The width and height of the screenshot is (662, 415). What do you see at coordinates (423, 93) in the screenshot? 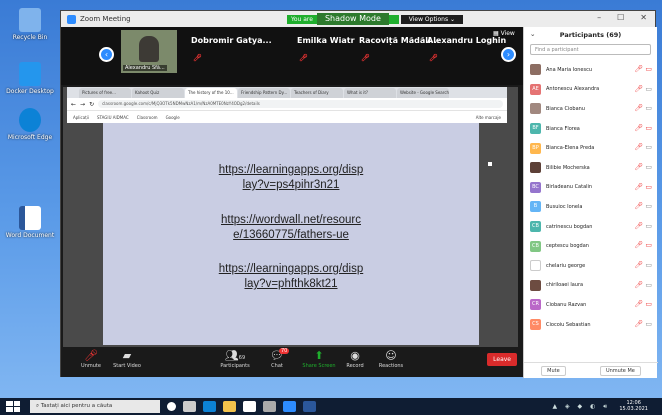
I see `browser-tab: Website - Google Search` at bounding box center [423, 93].